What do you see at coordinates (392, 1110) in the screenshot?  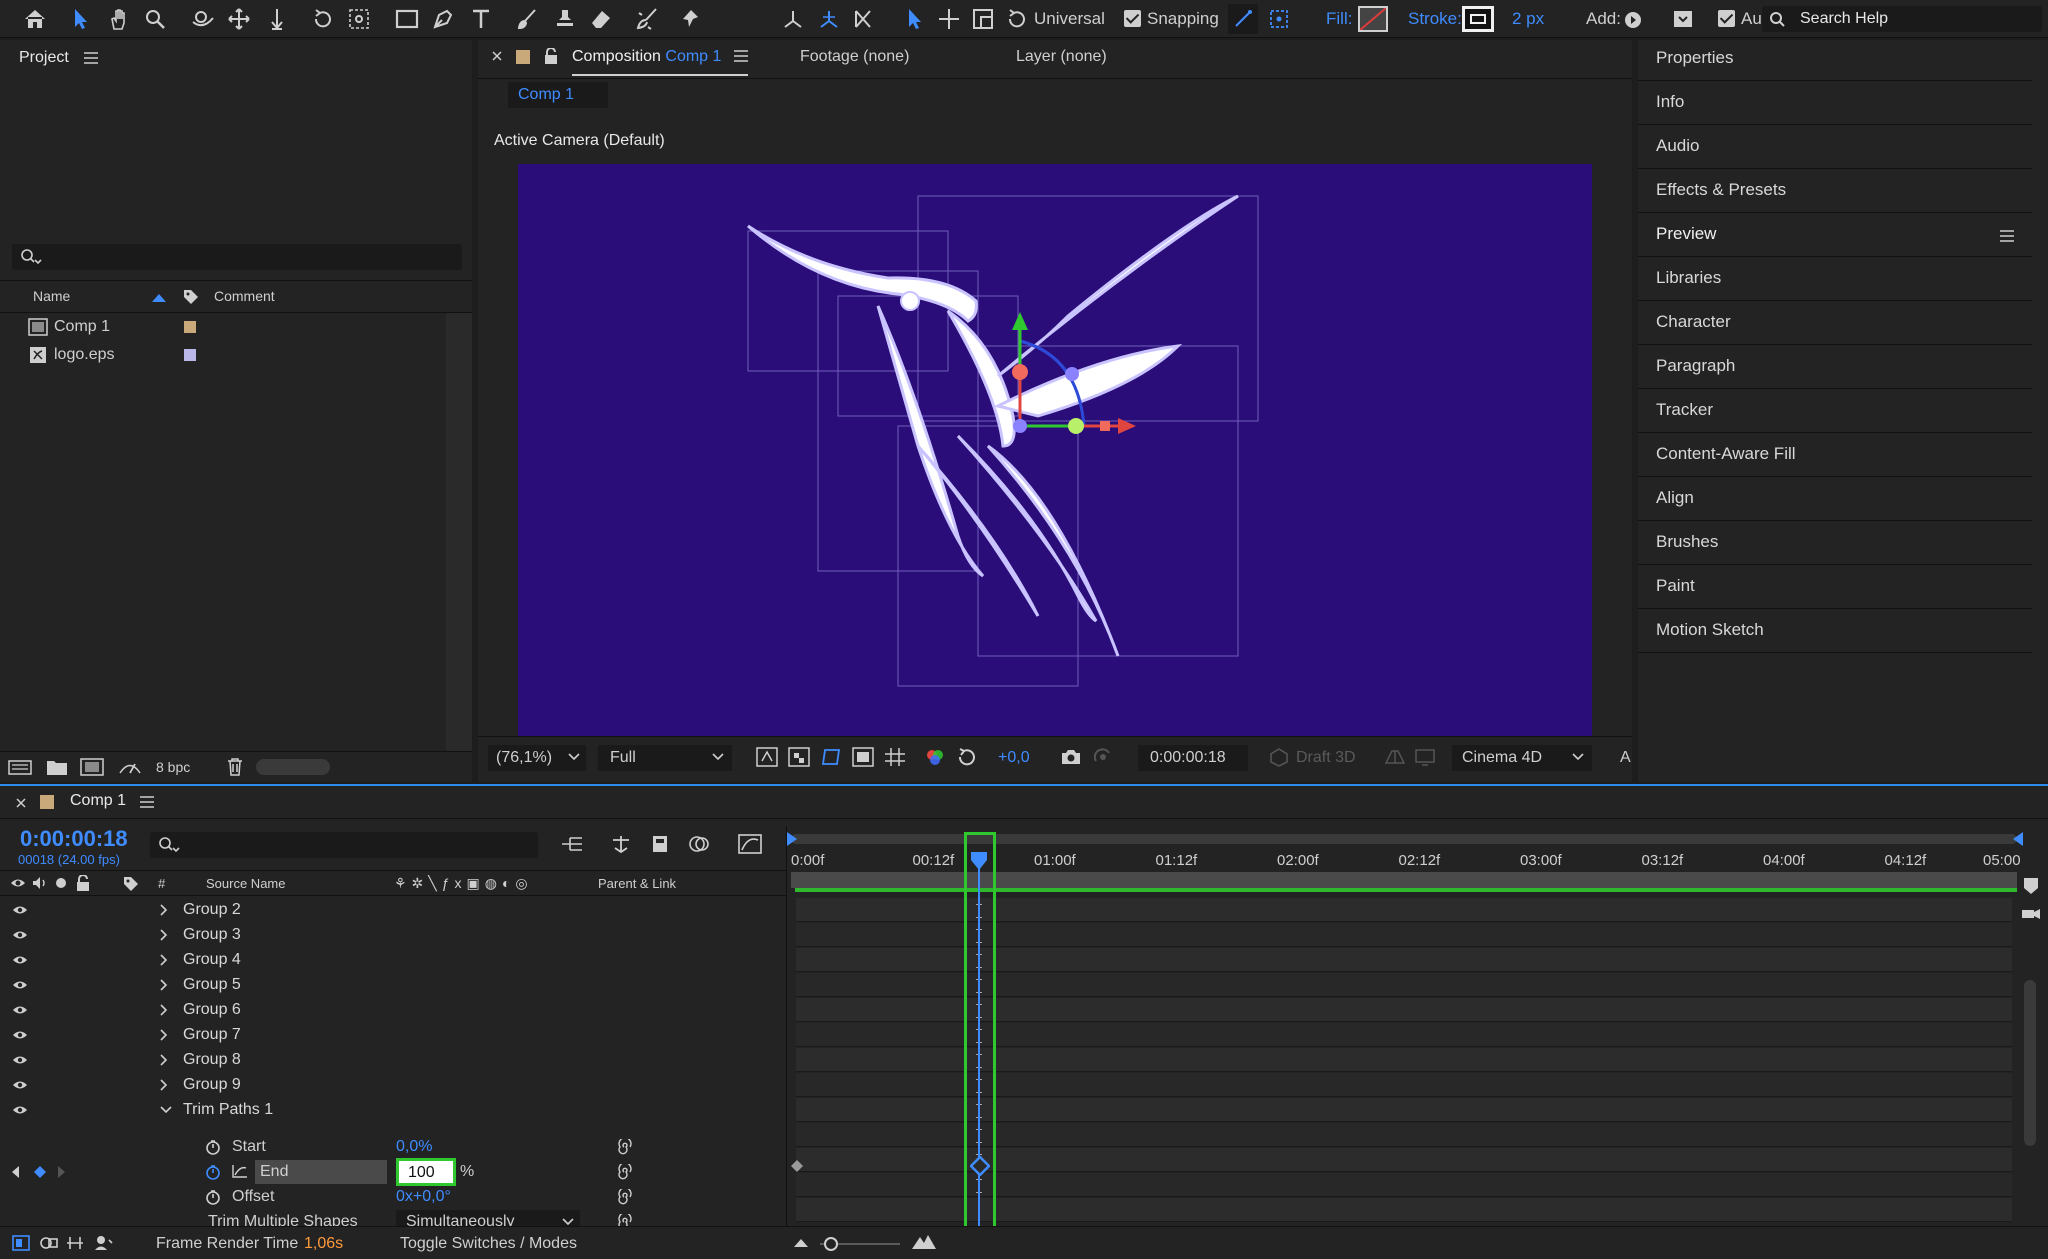 I see `trim-paths-row: Trim Paths 1` at bounding box center [392, 1110].